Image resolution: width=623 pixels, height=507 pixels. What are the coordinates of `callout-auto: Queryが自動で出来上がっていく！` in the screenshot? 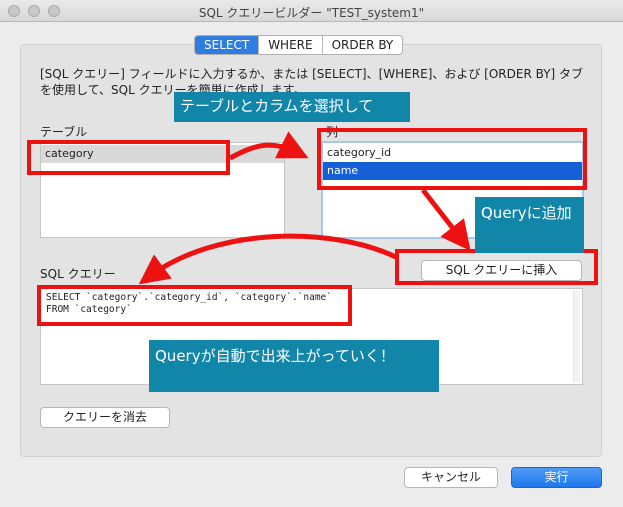 It's located at (294, 366).